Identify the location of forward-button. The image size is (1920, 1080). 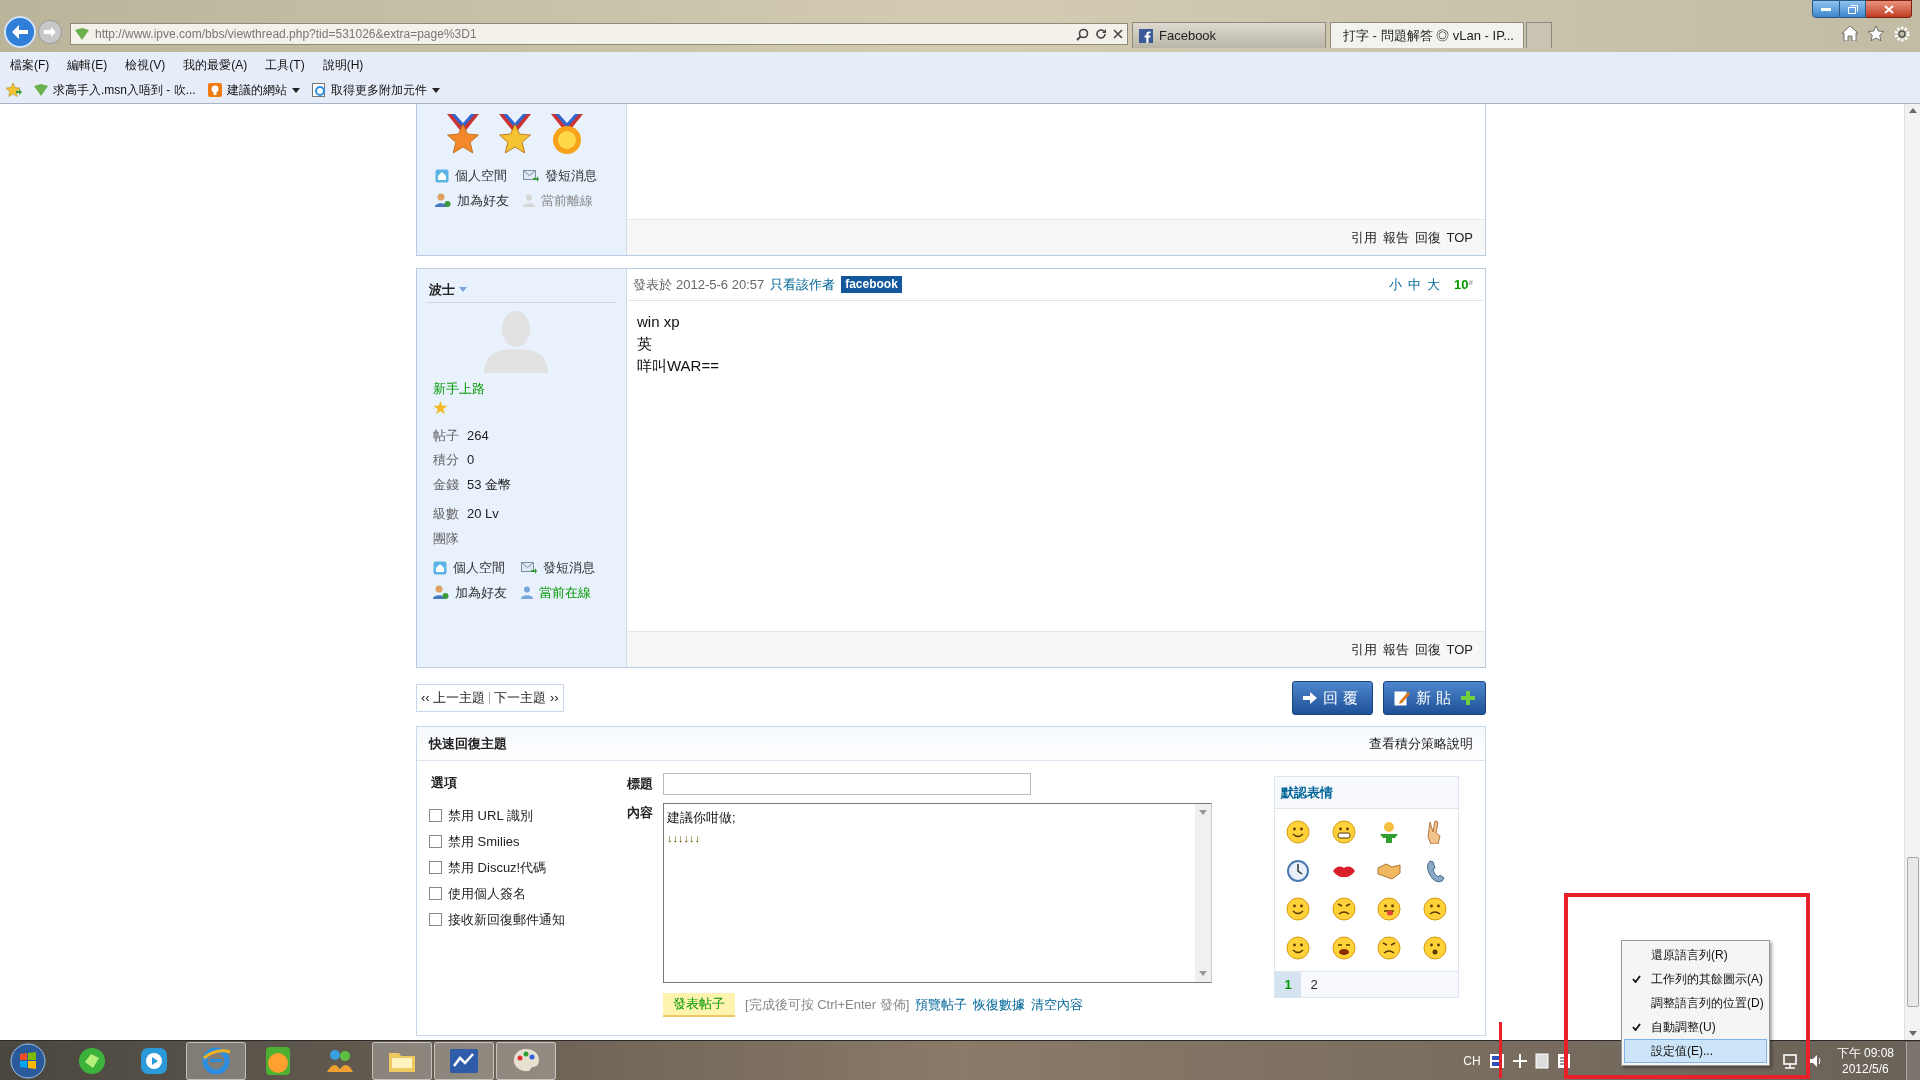
(50, 32).